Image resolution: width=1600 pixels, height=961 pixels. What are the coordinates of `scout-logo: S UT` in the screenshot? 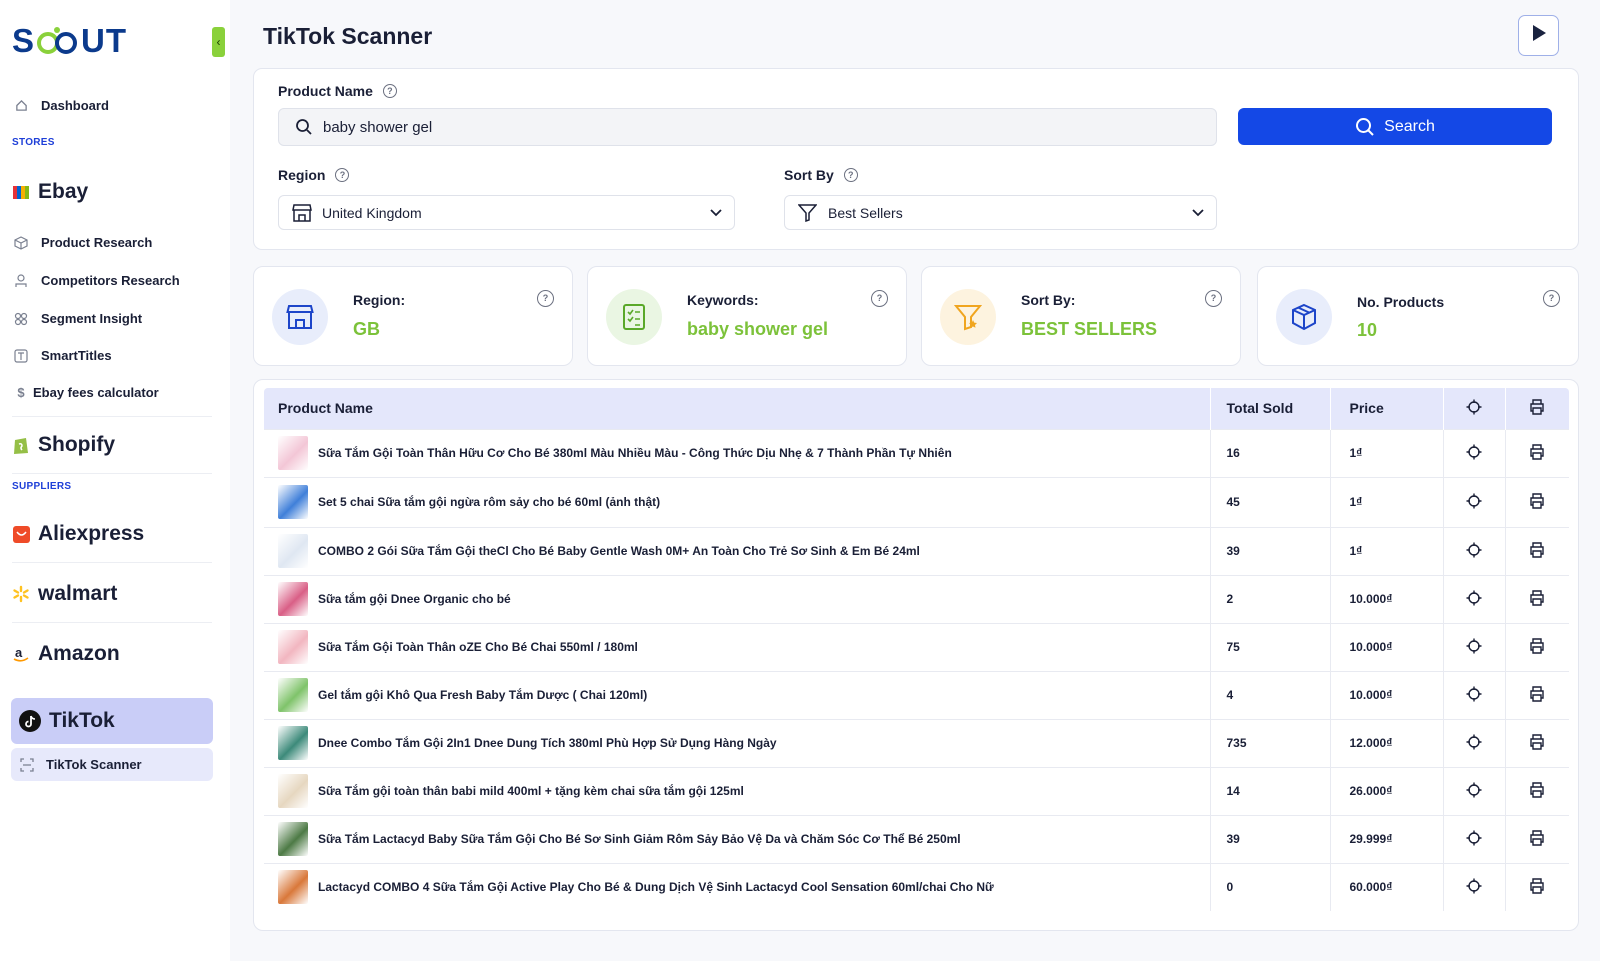 It's located at (69, 41).